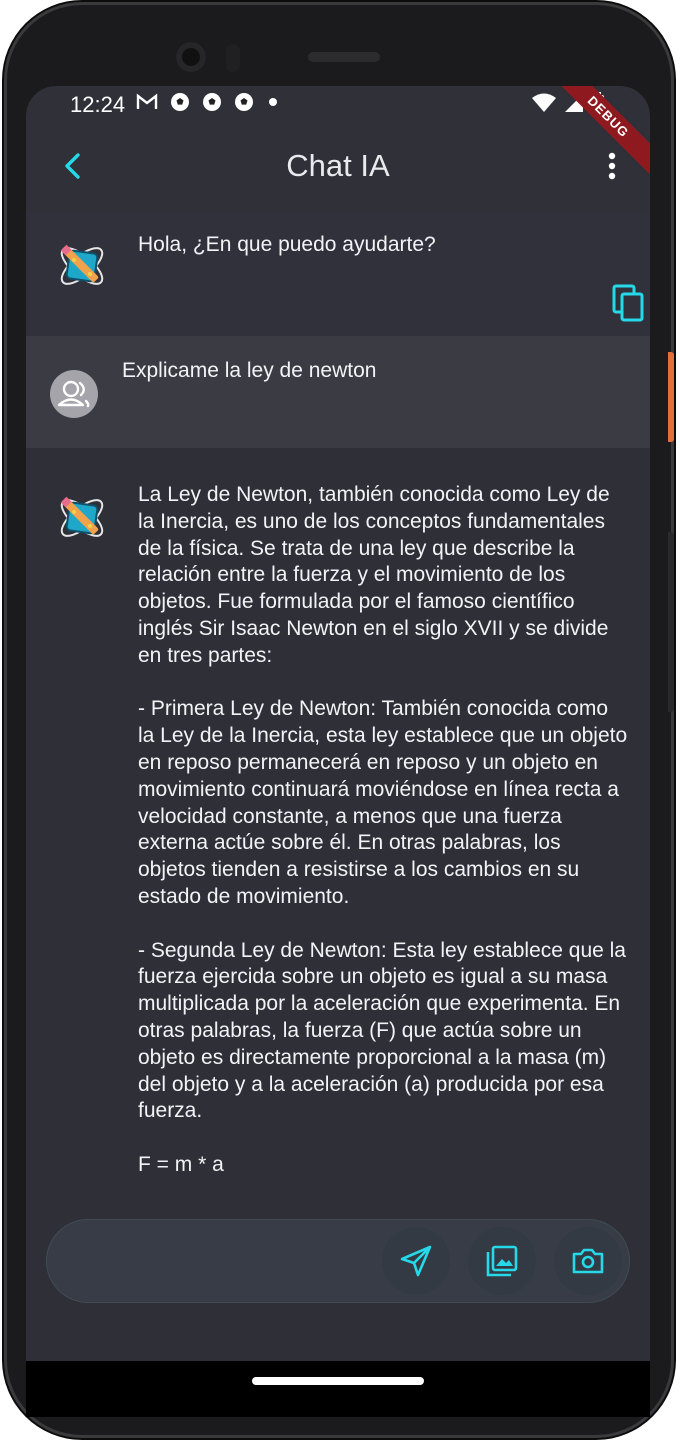 The image size is (680, 1440). What do you see at coordinates (273, 102) in the screenshot?
I see `dot-icon` at bounding box center [273, 102].